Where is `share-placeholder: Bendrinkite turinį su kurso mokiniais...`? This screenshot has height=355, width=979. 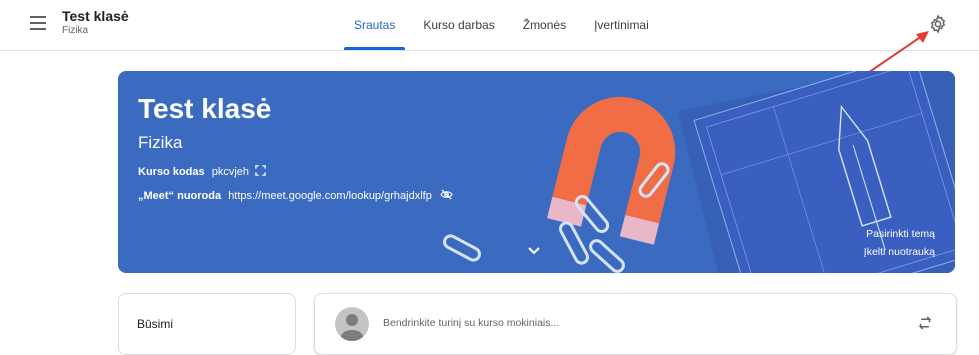 share-placeholder: Bendrinkite turinį su kurso mokiniais... is located at coordinates (471, 323).